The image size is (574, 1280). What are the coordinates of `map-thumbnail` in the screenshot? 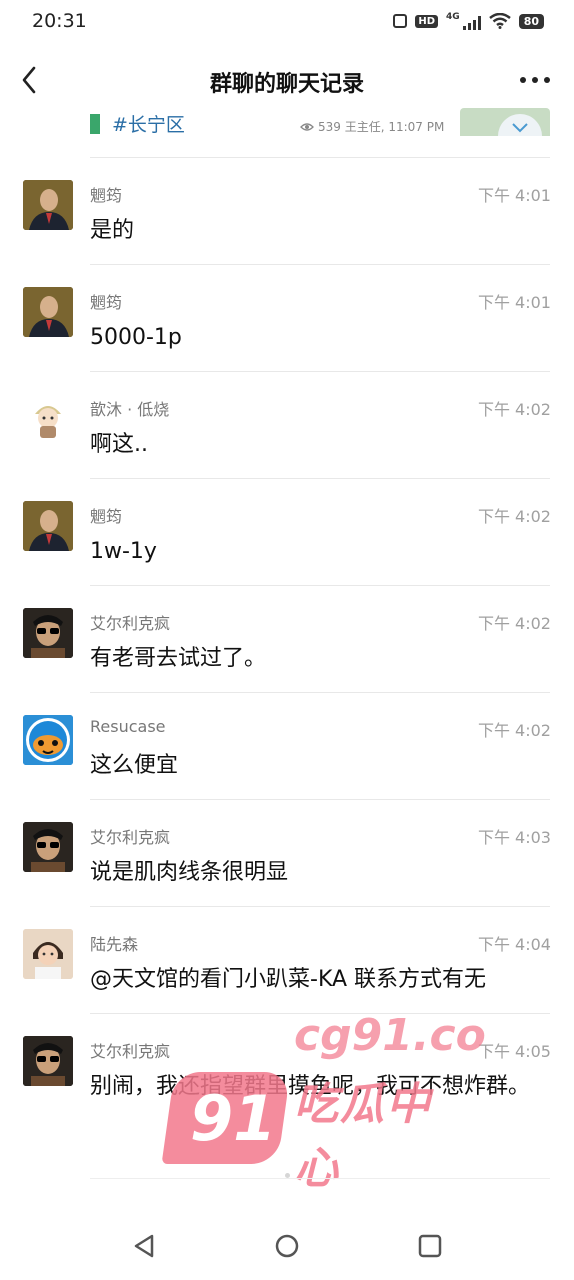 It's located at (505, 122).